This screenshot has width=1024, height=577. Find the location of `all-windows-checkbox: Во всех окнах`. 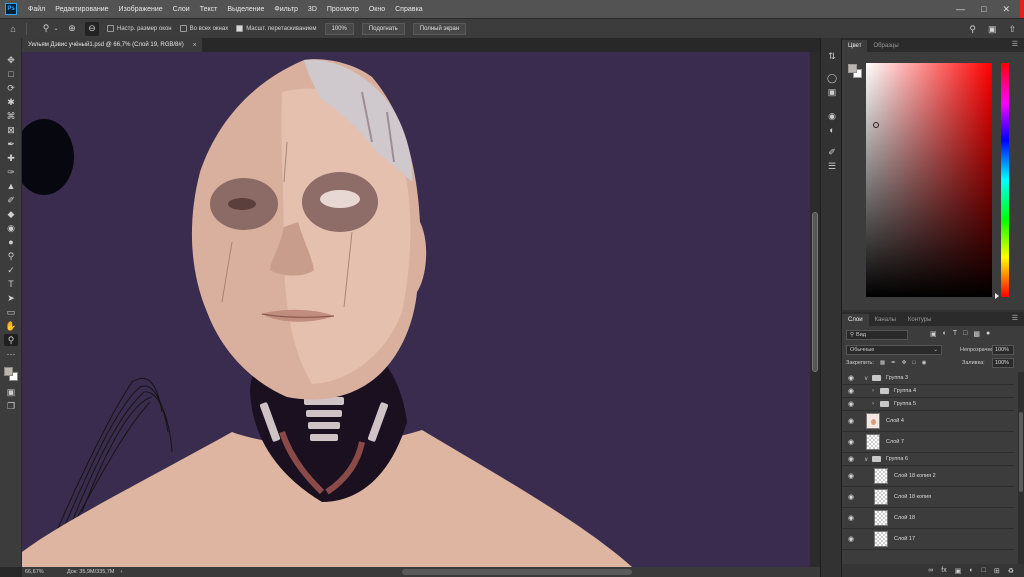

all-windows-checkbox: Во всех окнах is located at coordinates (203, 28).